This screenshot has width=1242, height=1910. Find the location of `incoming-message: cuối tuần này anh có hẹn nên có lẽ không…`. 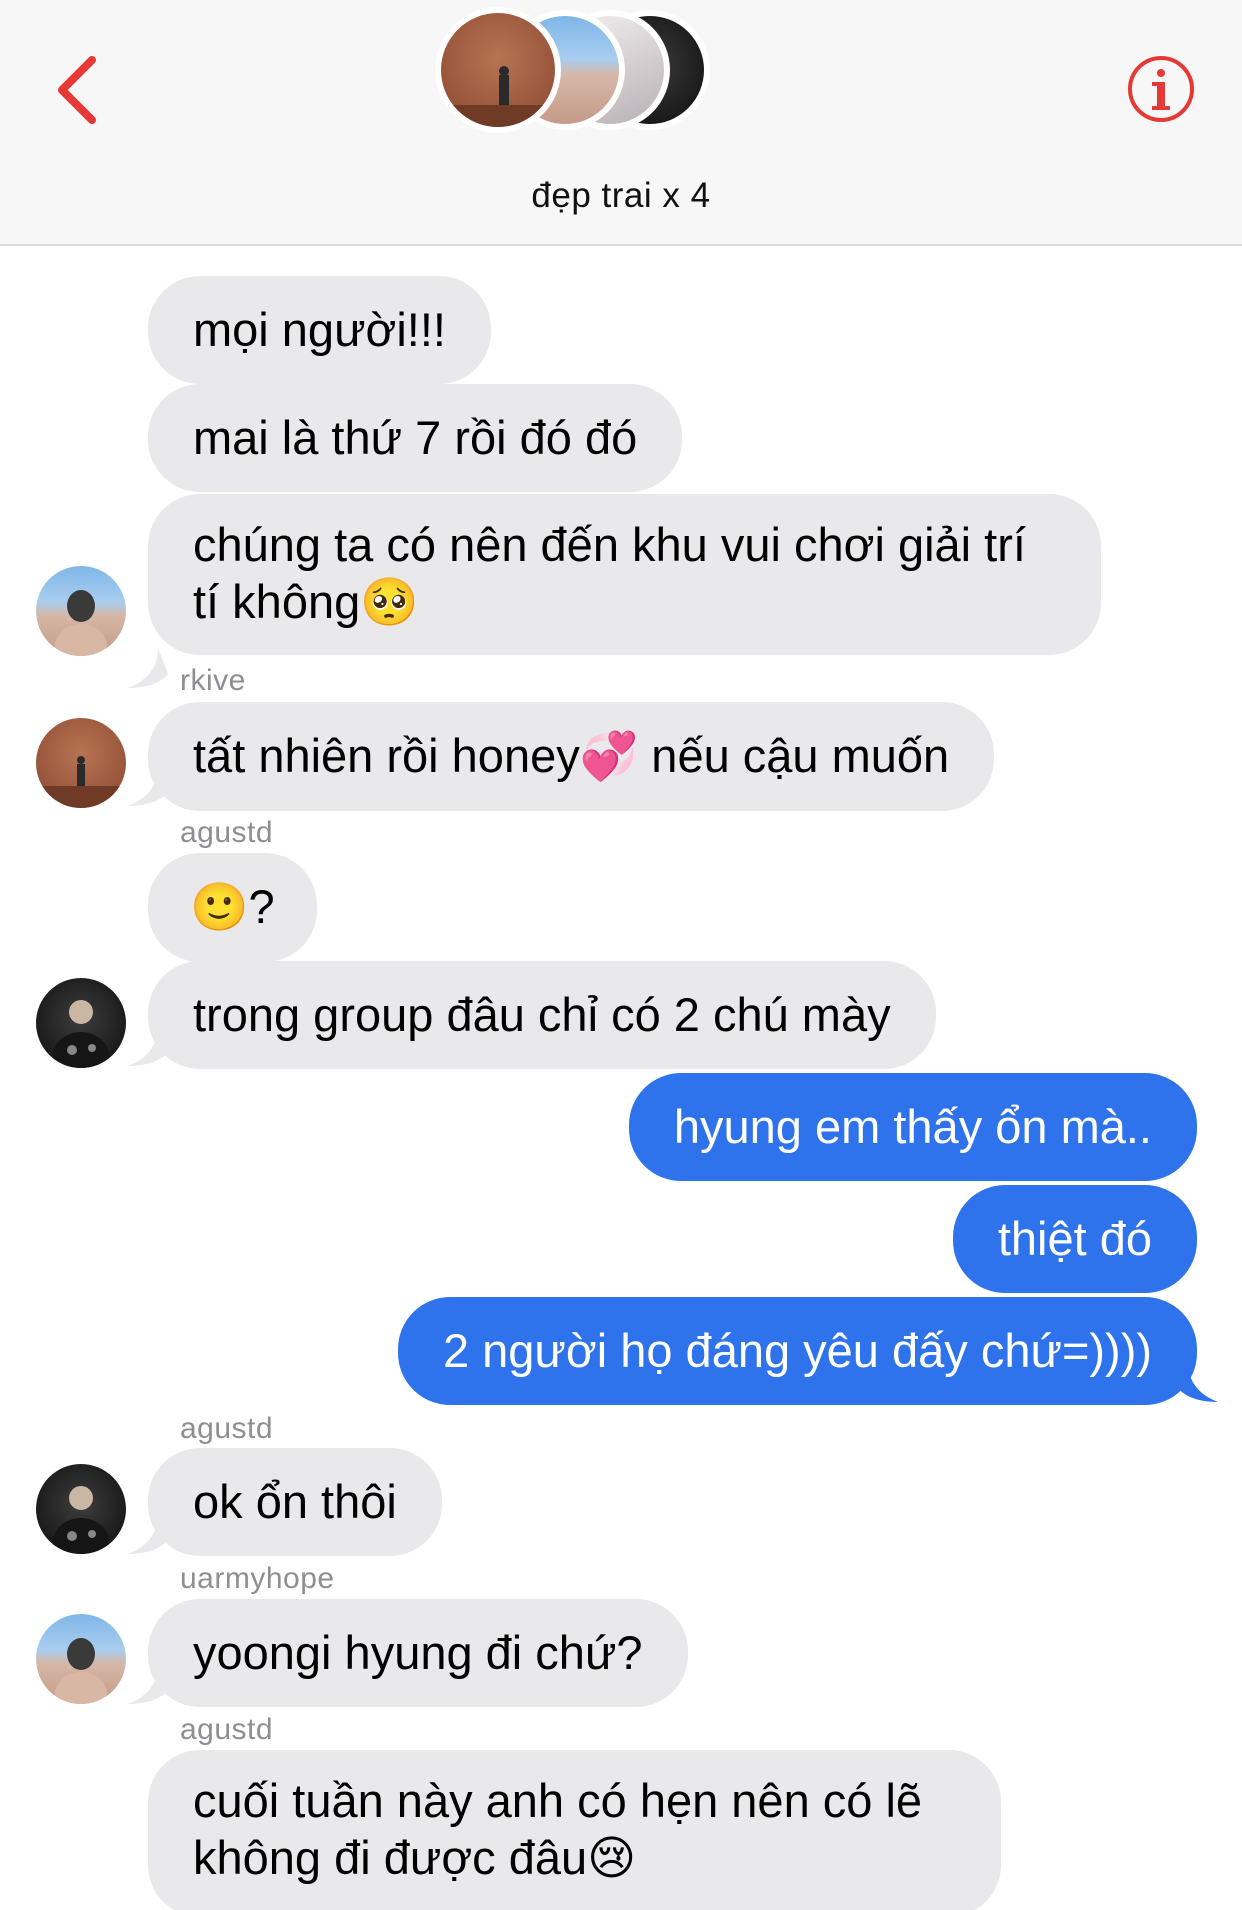

incoming-message: cuối tuần này anh có hẹn nên có lẽ không… is located at coordinates (574, 1830).